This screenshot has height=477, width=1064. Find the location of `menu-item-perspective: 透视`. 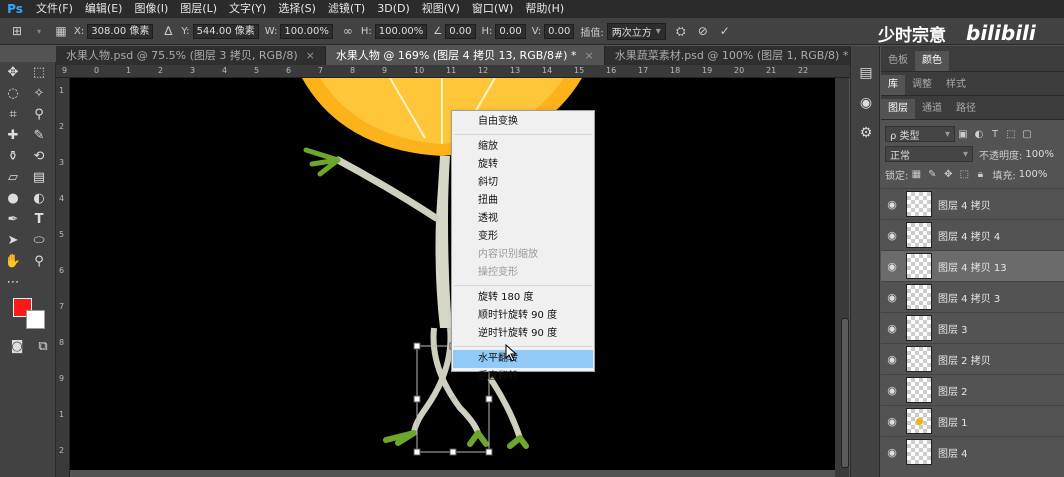

menu-item-perspective: 透视 is located at coordinates (523, 219).